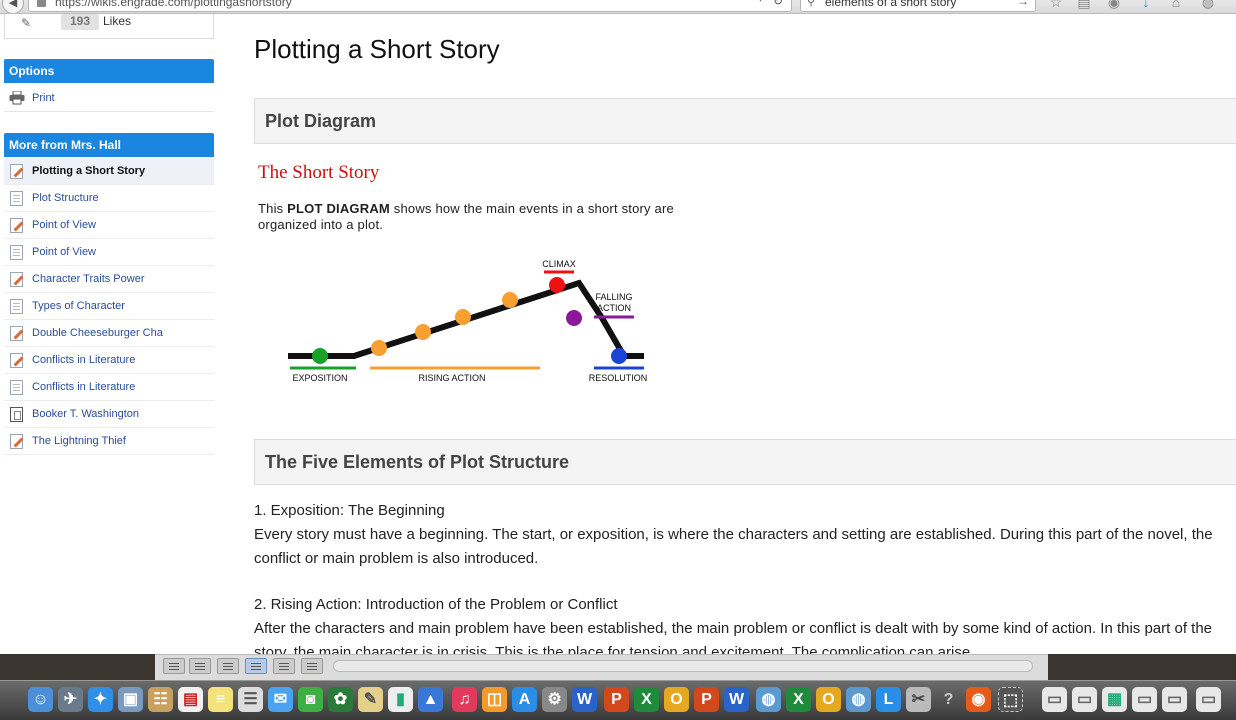  I want to click on falling-action-label-2: ACTION, so click(614, 308).